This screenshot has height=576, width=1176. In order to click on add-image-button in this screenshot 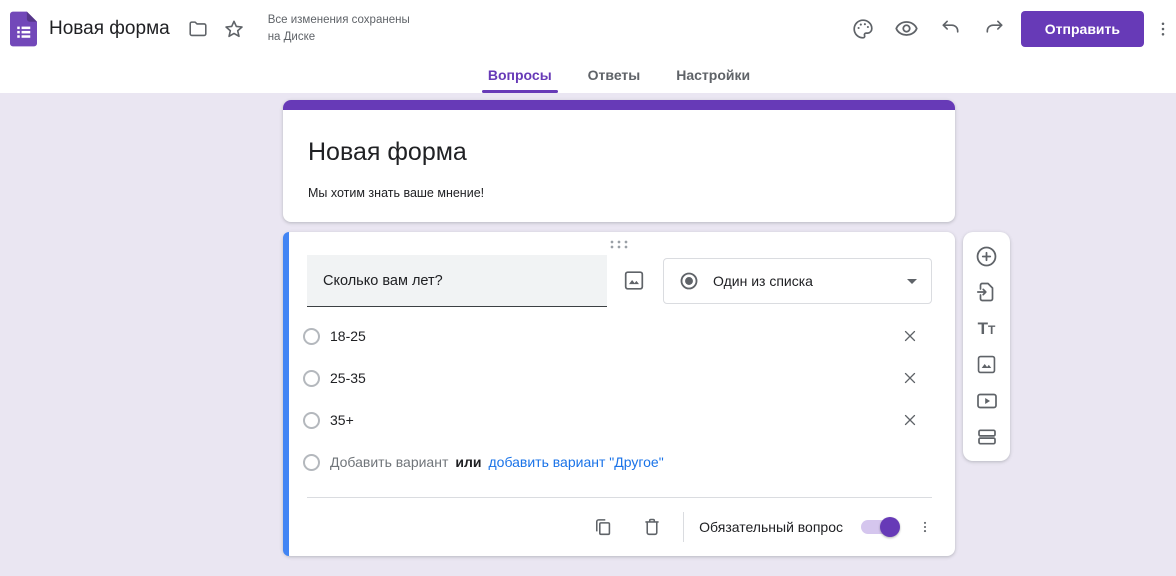, I will do `click(987, 365)`.